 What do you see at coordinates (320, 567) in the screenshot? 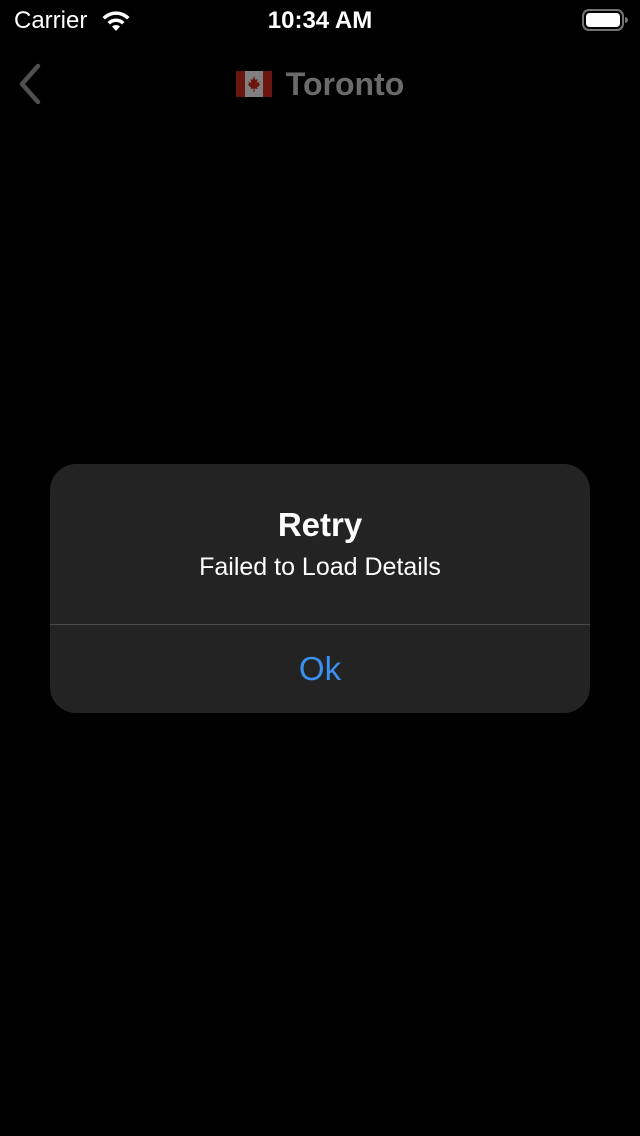
I see `alert-message: Failed to Load Details` at bounding box center [320, 567].